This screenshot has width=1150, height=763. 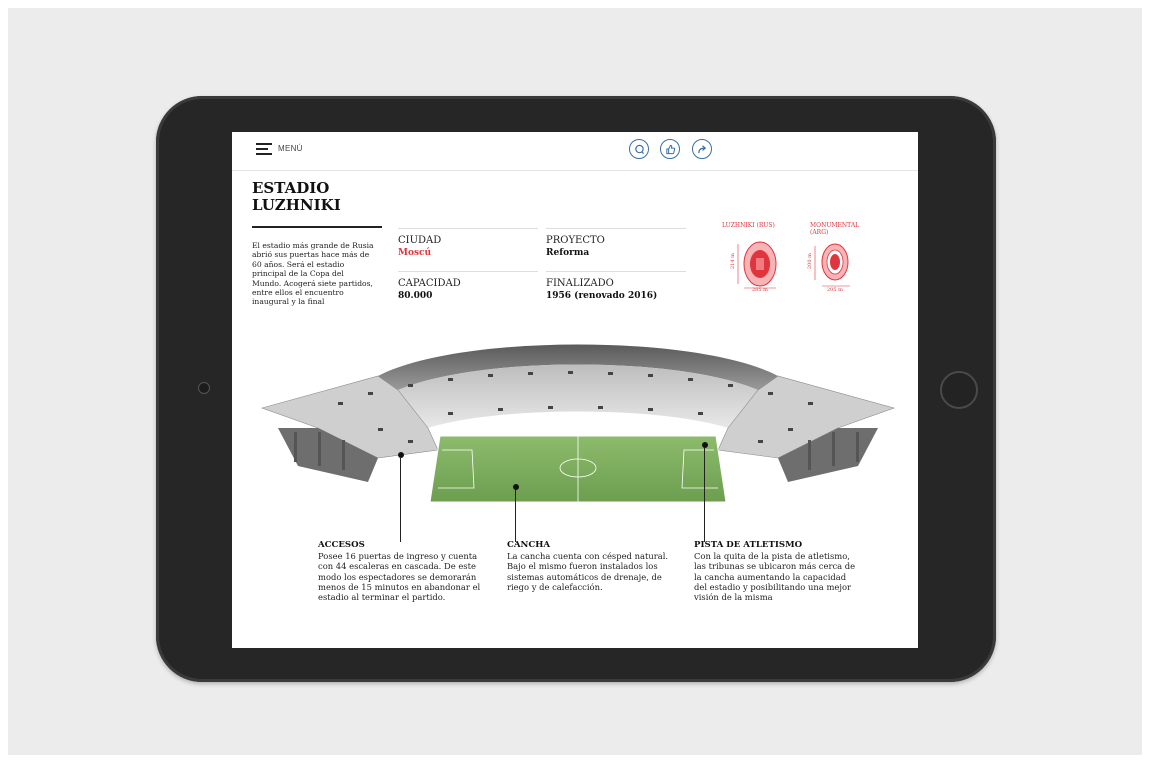 I want to click on stadium-size-comparison: 214 m 285 m 200 m 205 m, so click(x=790, y=267).